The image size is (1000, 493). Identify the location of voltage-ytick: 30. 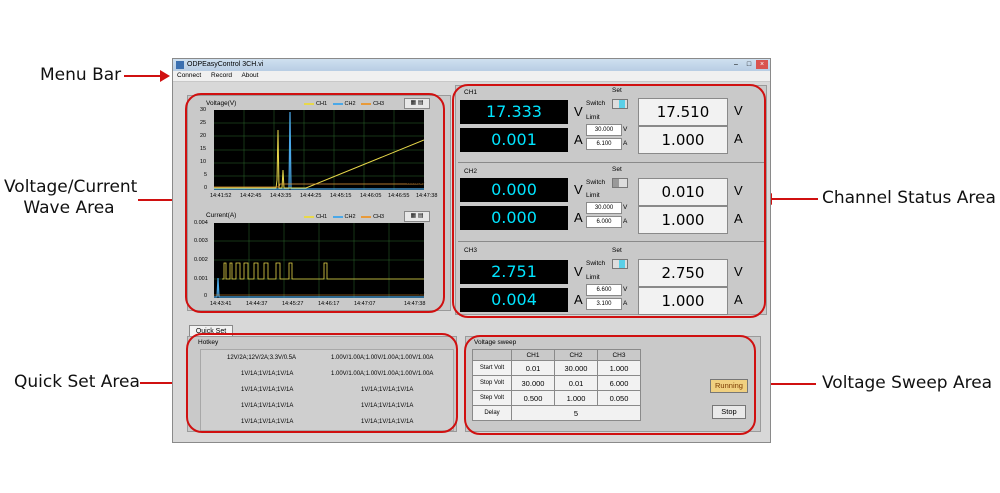
(203, 110).